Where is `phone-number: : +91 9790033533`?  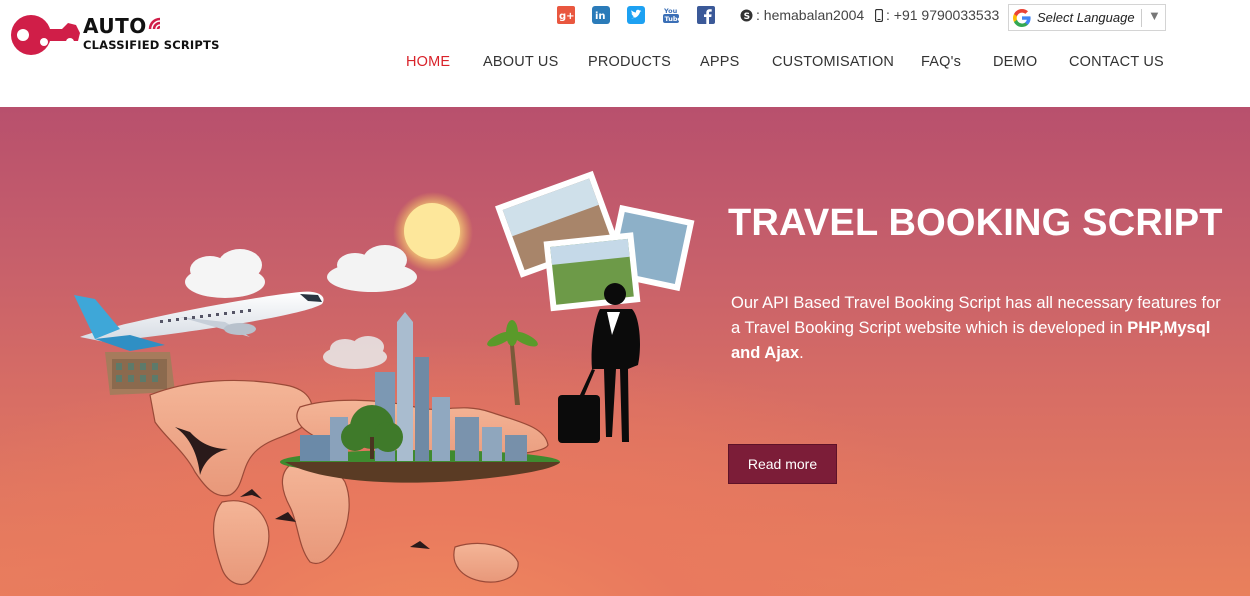 phone-number: : +91 9790033533 is located at coordinates (943, 15).